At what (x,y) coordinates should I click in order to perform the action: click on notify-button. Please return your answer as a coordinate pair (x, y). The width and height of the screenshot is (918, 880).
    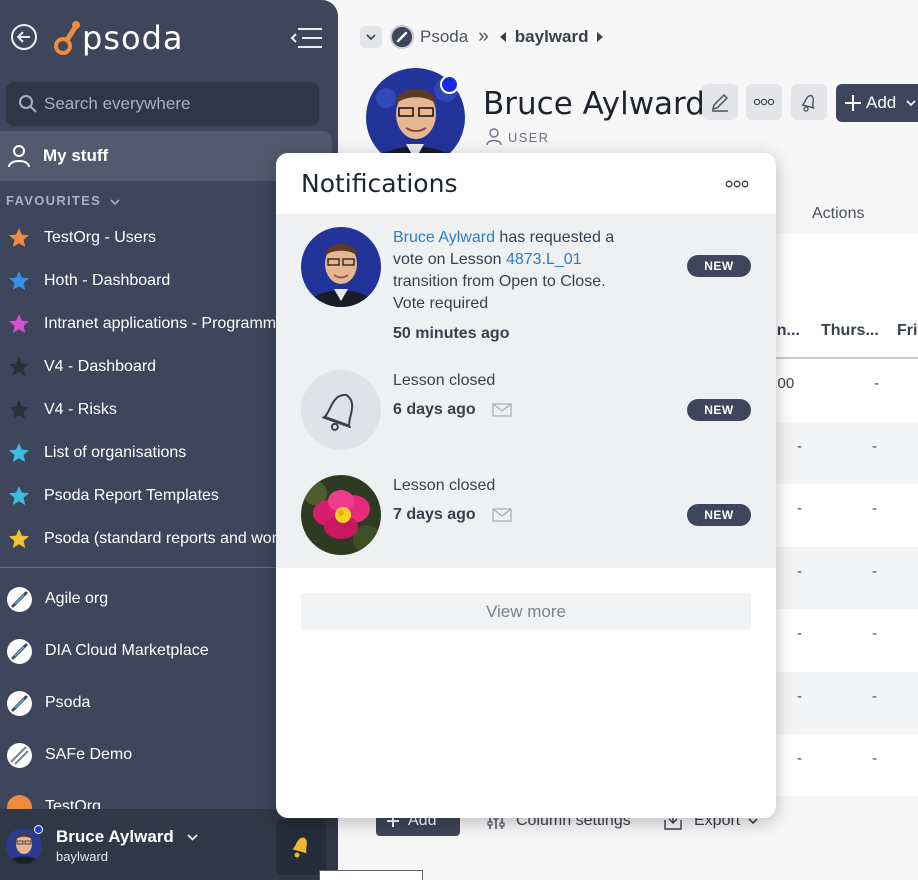
    Looking at the image, I should click on (809, 102).